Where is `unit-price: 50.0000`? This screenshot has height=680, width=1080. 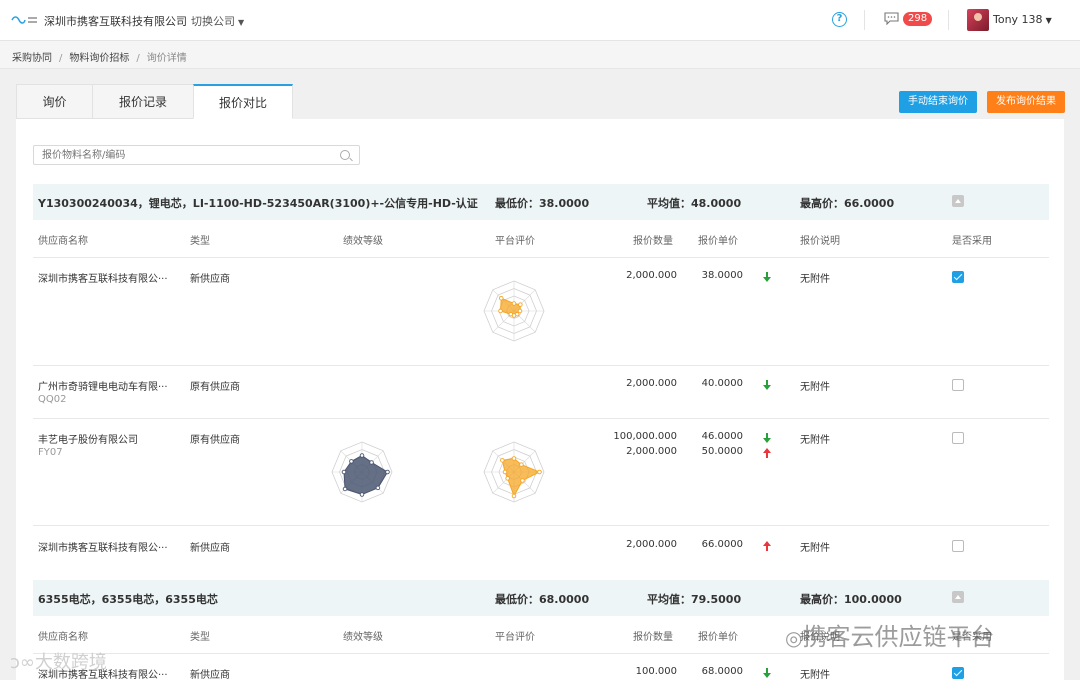
unit-price: 50.0000 is located at coordinates (722, 451).